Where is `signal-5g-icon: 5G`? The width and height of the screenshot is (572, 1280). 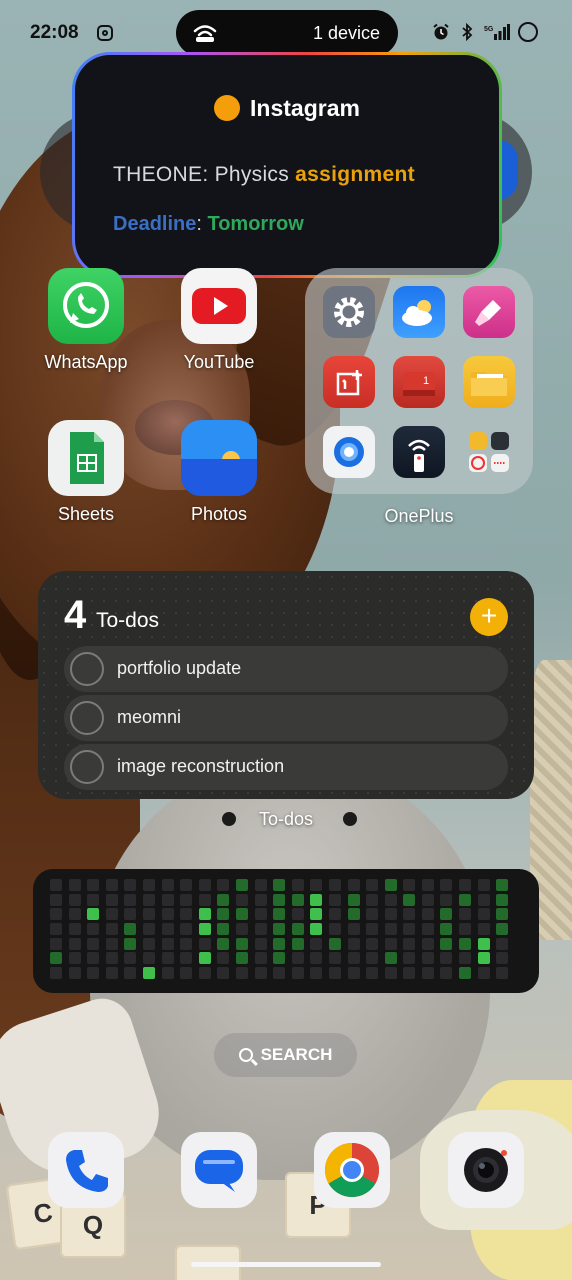 signal-5g-icon: 5G is located at coordinates (497, 32).